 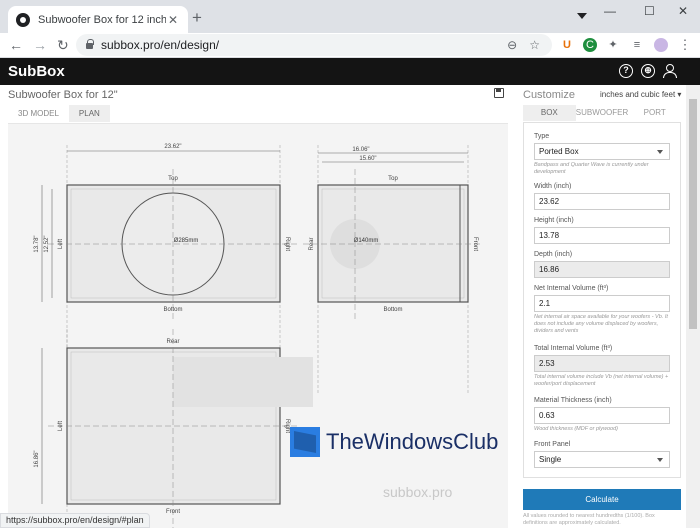 I want to click on front-left-label: Left, so click(x=61, y=244).